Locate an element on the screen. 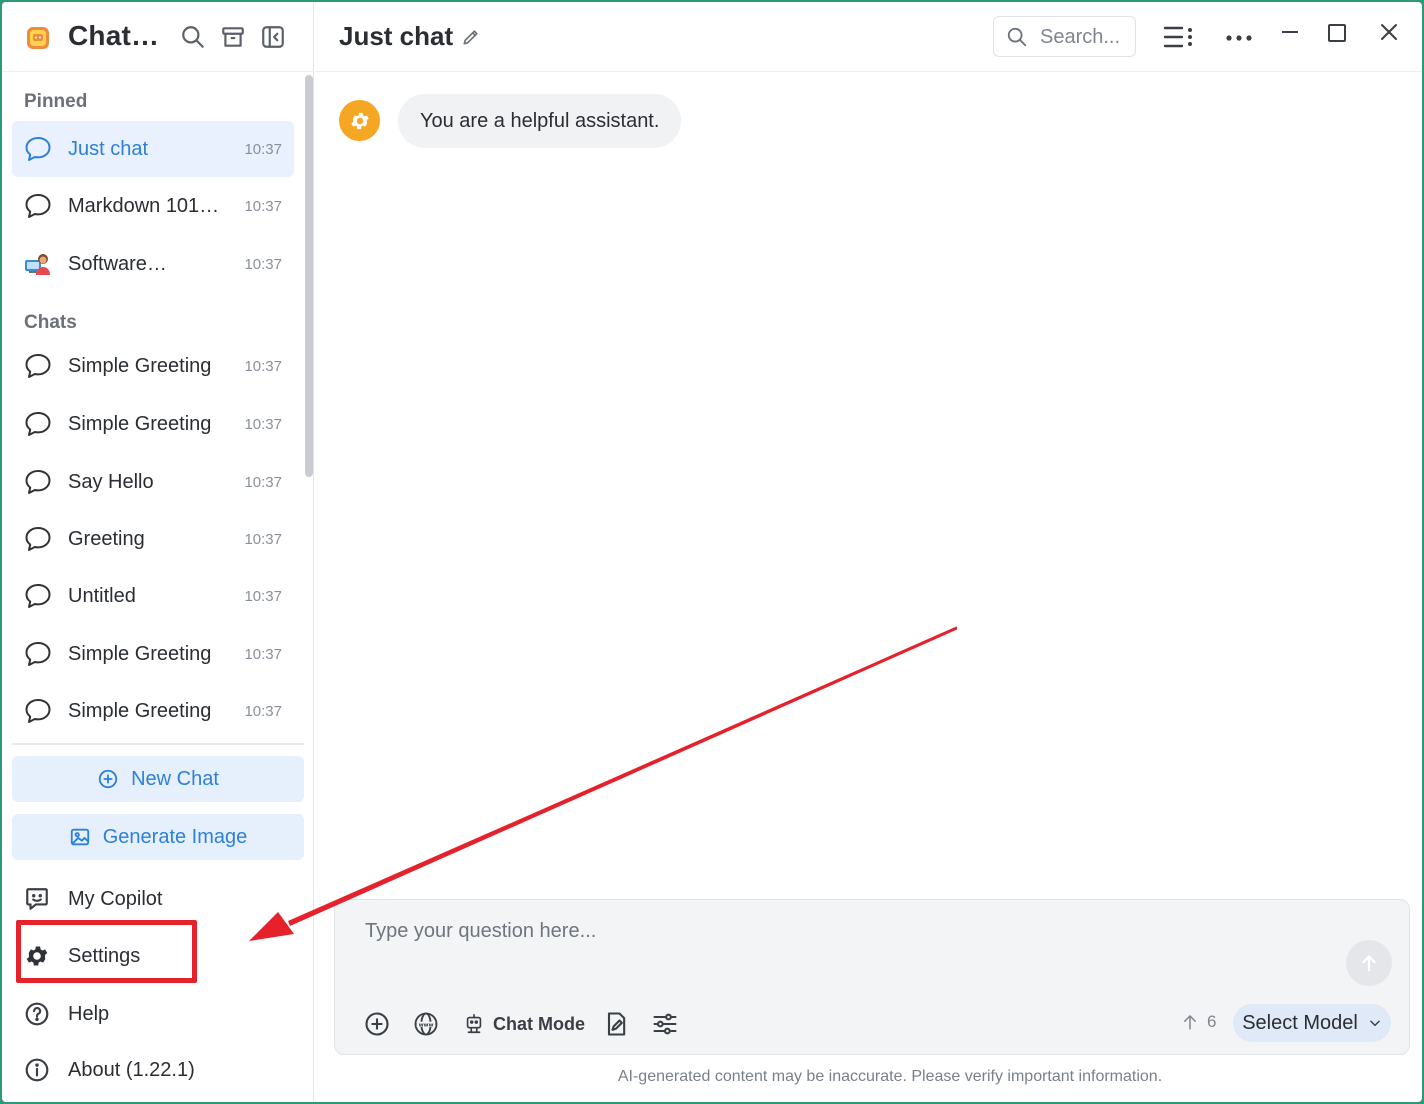  context-count-value: 6 is located at coordinates (1212, 1021).